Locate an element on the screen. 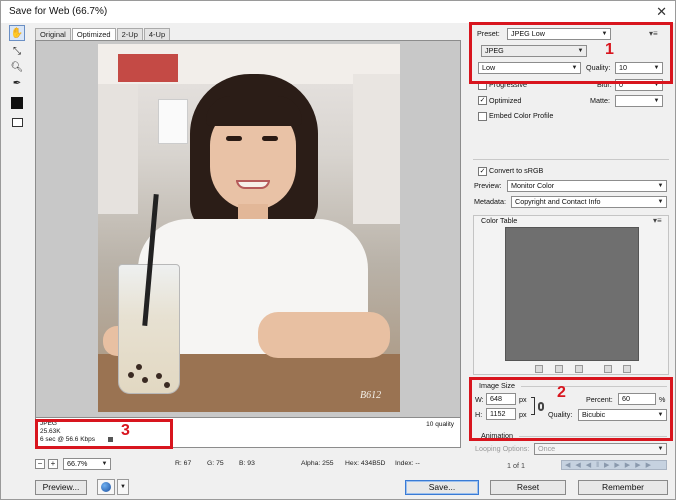 Image resolution: width=676 pixels, height=500 pixels. metadata-value: Copyright and Contact Info is located at coordinates (558, 201).